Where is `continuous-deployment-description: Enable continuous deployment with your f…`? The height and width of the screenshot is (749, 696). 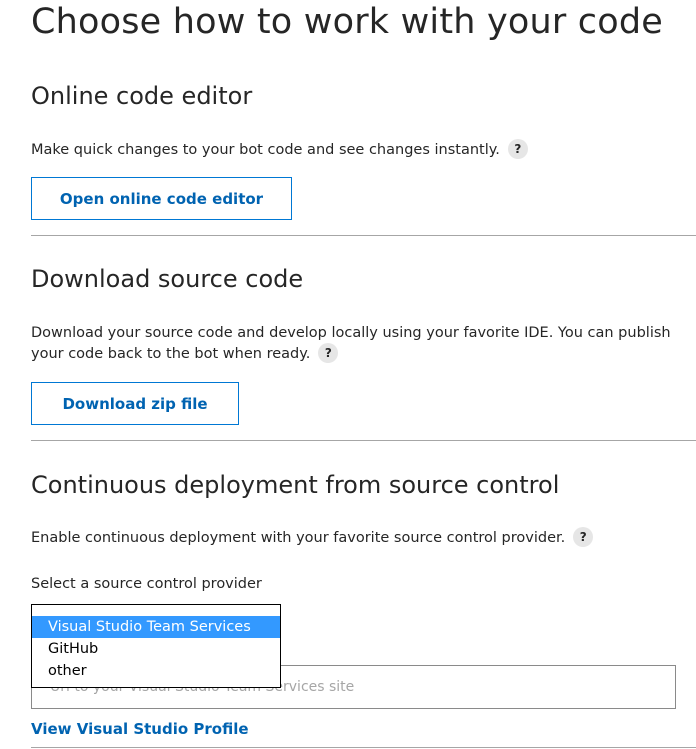
continuous-deployment-description: Enable continuous deployment with your f… is located at coordinates (351, 538).